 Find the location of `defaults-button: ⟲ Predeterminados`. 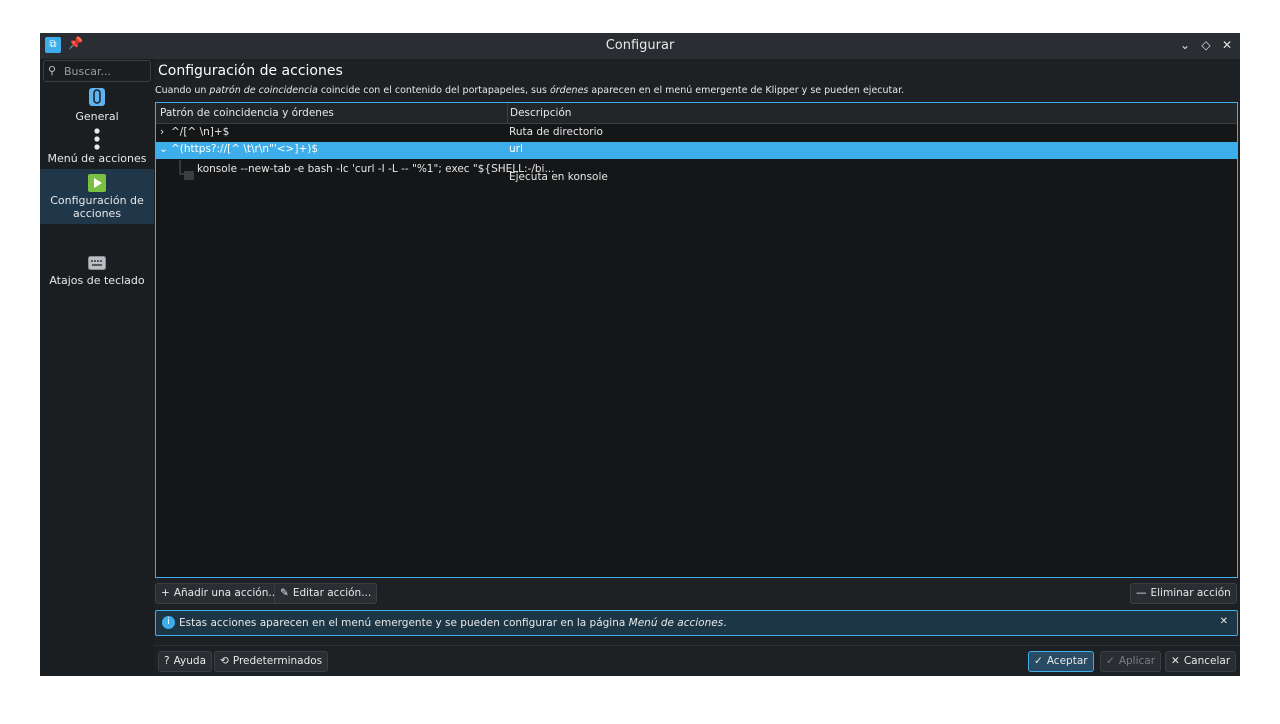

defaults-button: ⟲ Predeterminados is located at coordinates (271, 661).